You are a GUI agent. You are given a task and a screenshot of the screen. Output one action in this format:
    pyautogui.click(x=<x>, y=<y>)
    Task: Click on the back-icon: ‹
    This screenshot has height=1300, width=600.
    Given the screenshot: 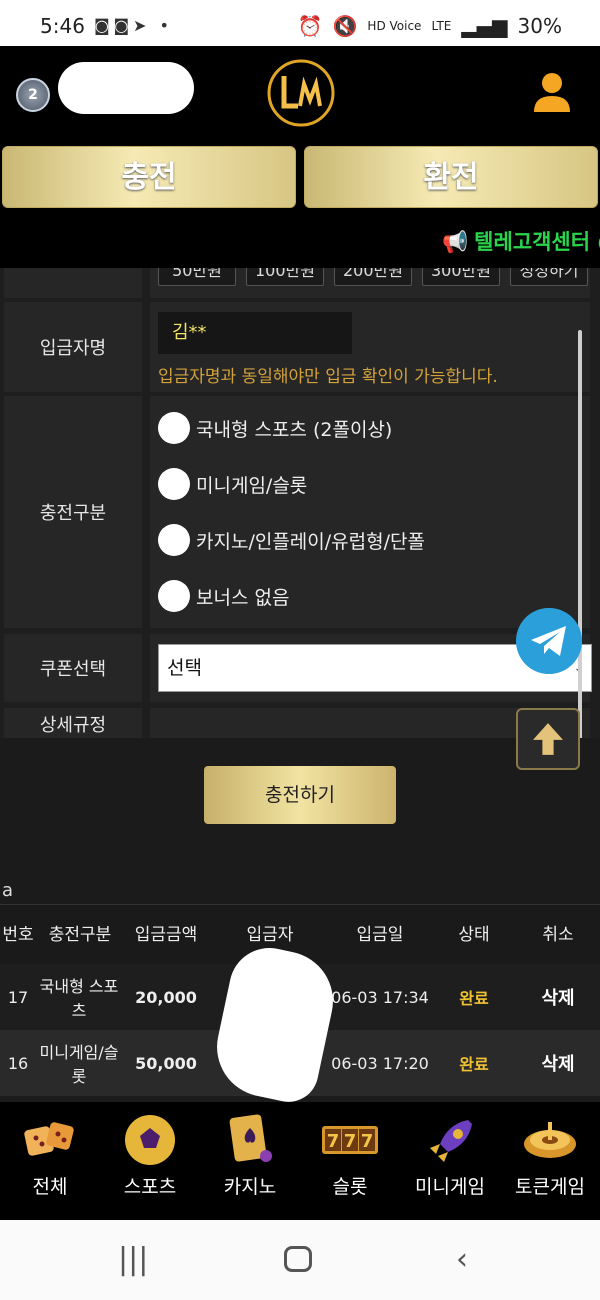 What is the action you would take?
    pyautogui.click(x=462, y=1259)
    